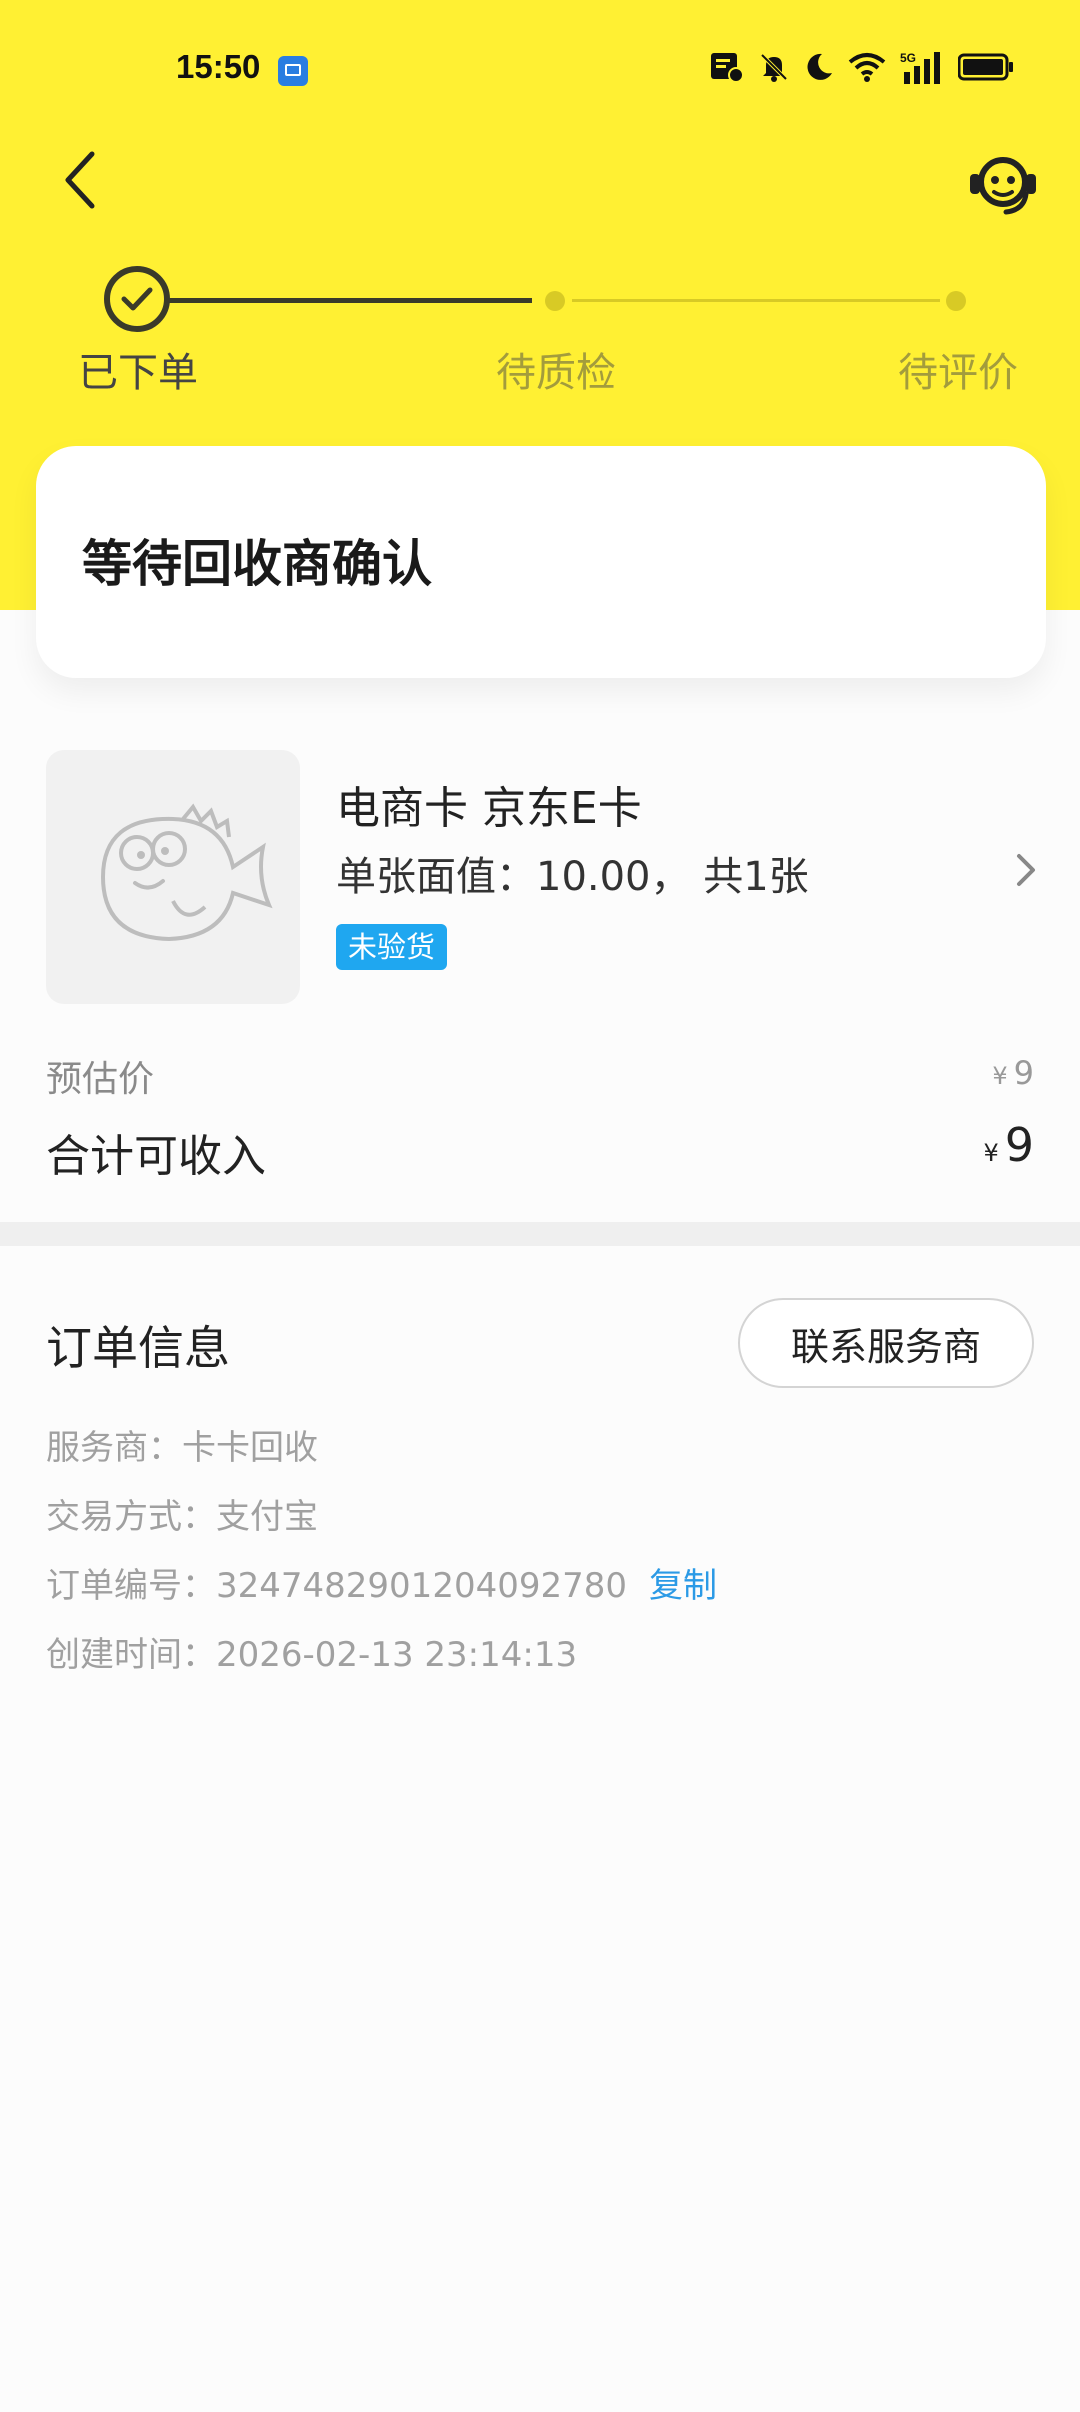 The image size is (1080, 2412). I want to click on order-number-row: 订单编号：3247482901204092780 复制, so click(381, 1582).